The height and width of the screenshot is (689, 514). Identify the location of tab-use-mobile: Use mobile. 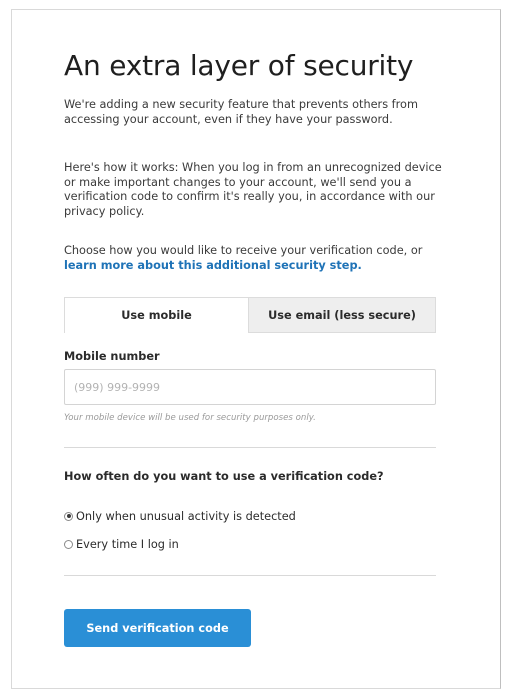
(156, 315).